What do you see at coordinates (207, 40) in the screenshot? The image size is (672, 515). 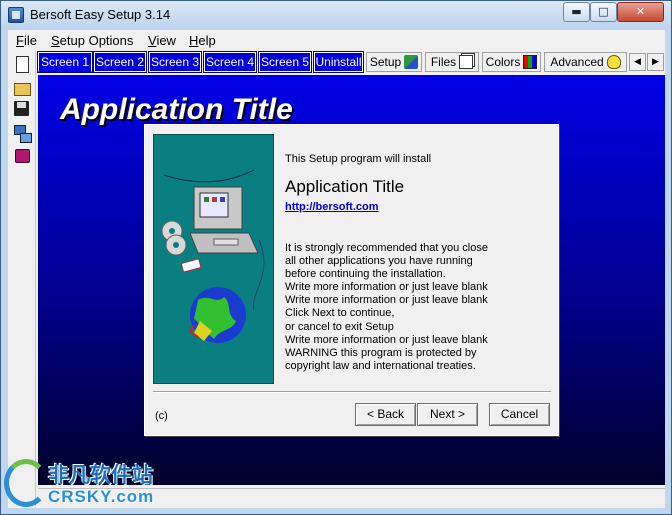 I see `menu-help-label: elp` at bounding box center [207, 40].